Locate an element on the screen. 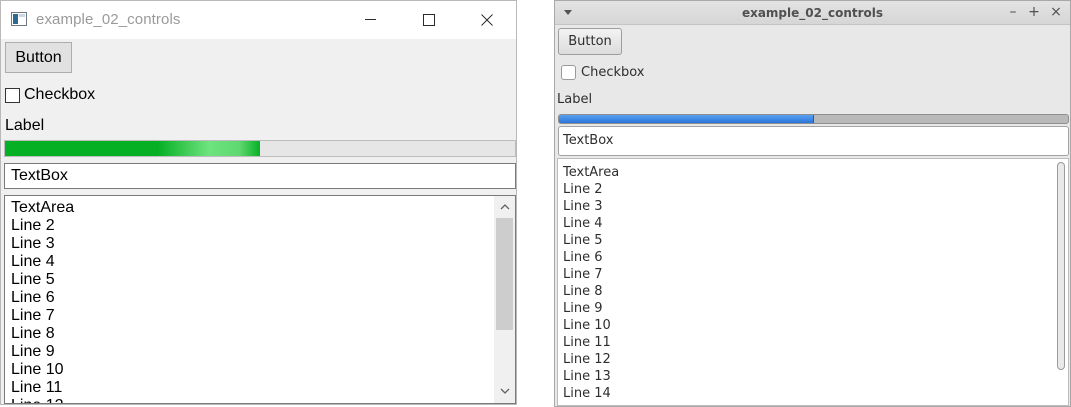 This screenshot has width=1071, height=407. title-bar: example_02_controls – + × is located at coordinates (812, 13).